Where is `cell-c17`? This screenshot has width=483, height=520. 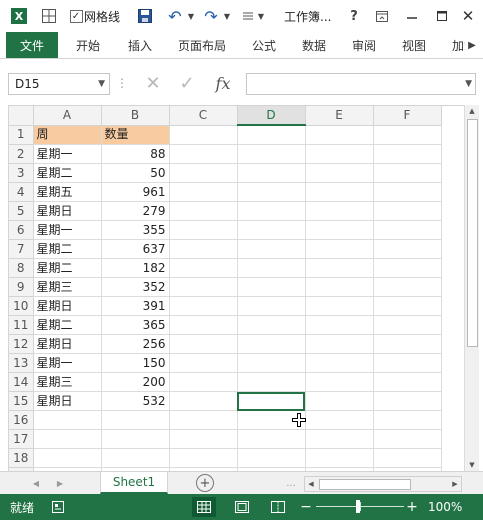
cell-c17 is located at coordinates (203, 439).